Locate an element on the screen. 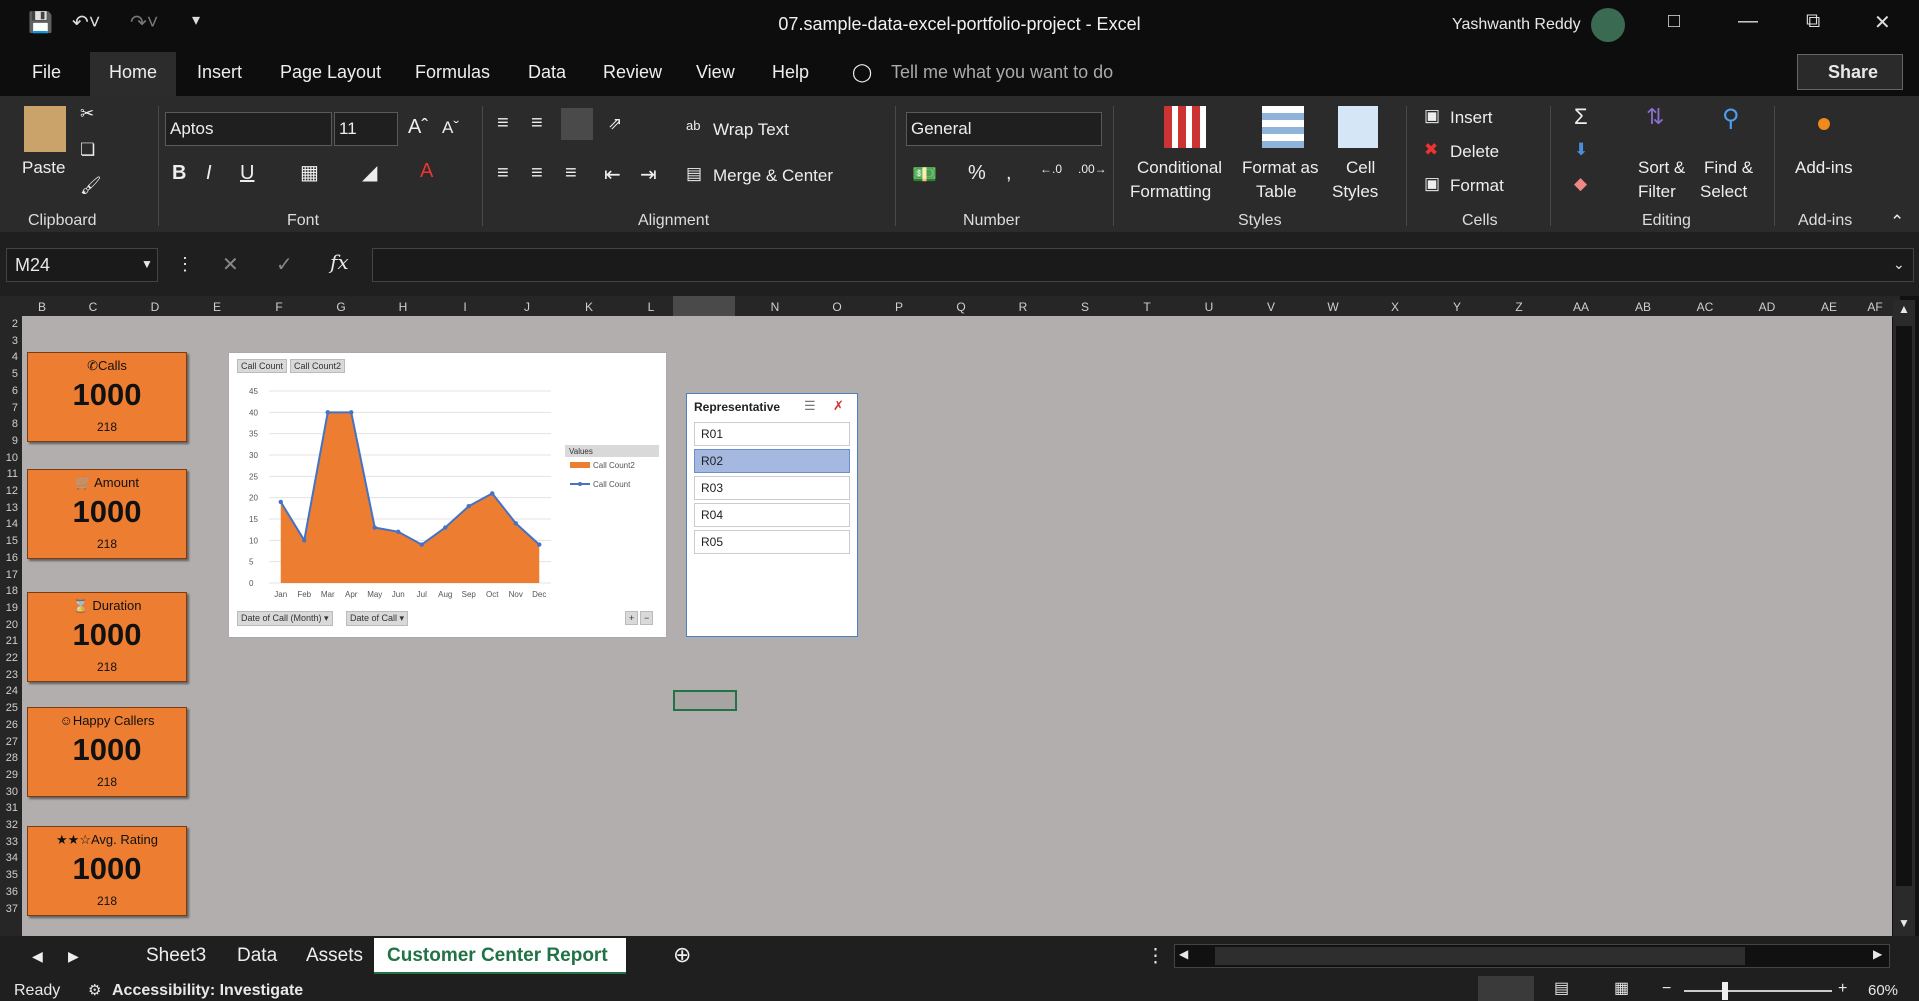  merge-center-button: Merge & Center is located at coordinates (773, 176).